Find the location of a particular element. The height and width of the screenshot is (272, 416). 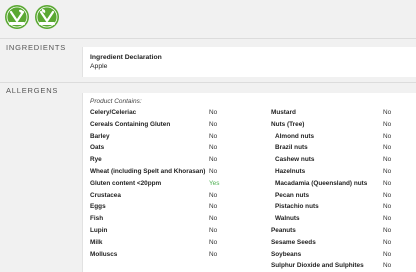

allergen-row: Lupin No is located at coordinates (175, 231).